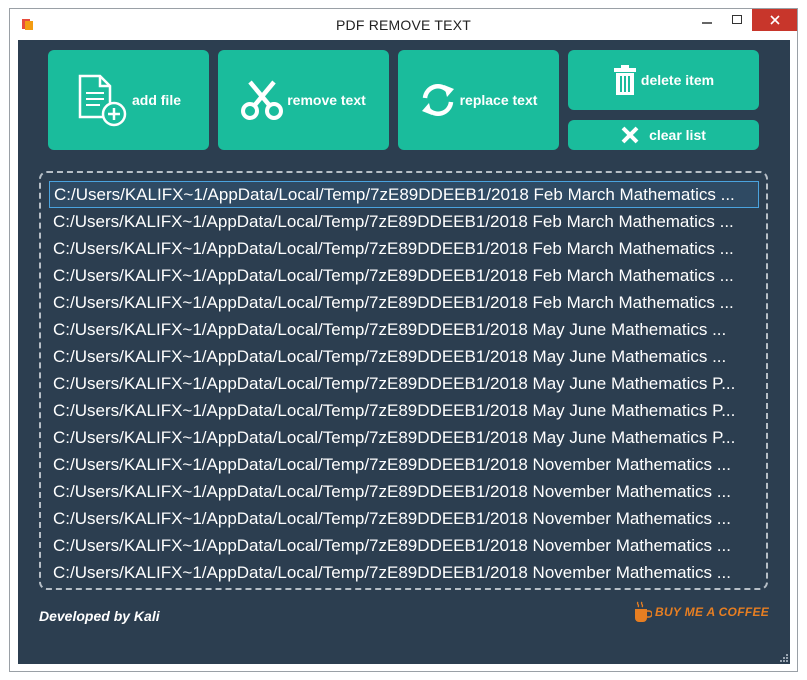  I want to click on developer-credit: Developed by Kali, so click(99, 616).